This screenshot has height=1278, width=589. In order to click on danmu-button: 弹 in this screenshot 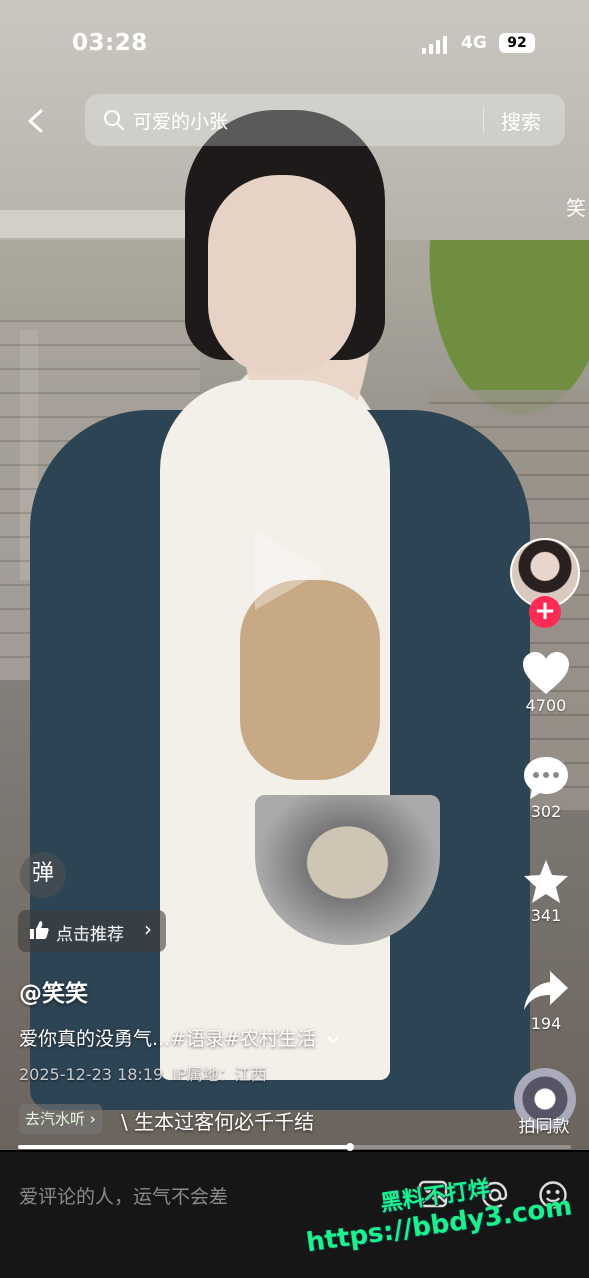, I will do `click(43, 875)`.